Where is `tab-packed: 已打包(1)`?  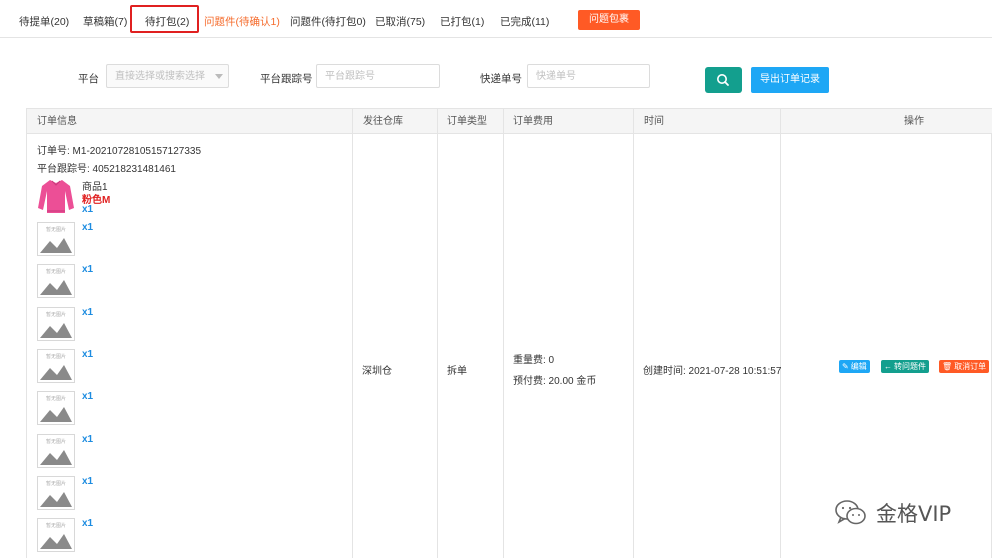 tab-packed: 已打包(1) is located at coordinates (462, 21).